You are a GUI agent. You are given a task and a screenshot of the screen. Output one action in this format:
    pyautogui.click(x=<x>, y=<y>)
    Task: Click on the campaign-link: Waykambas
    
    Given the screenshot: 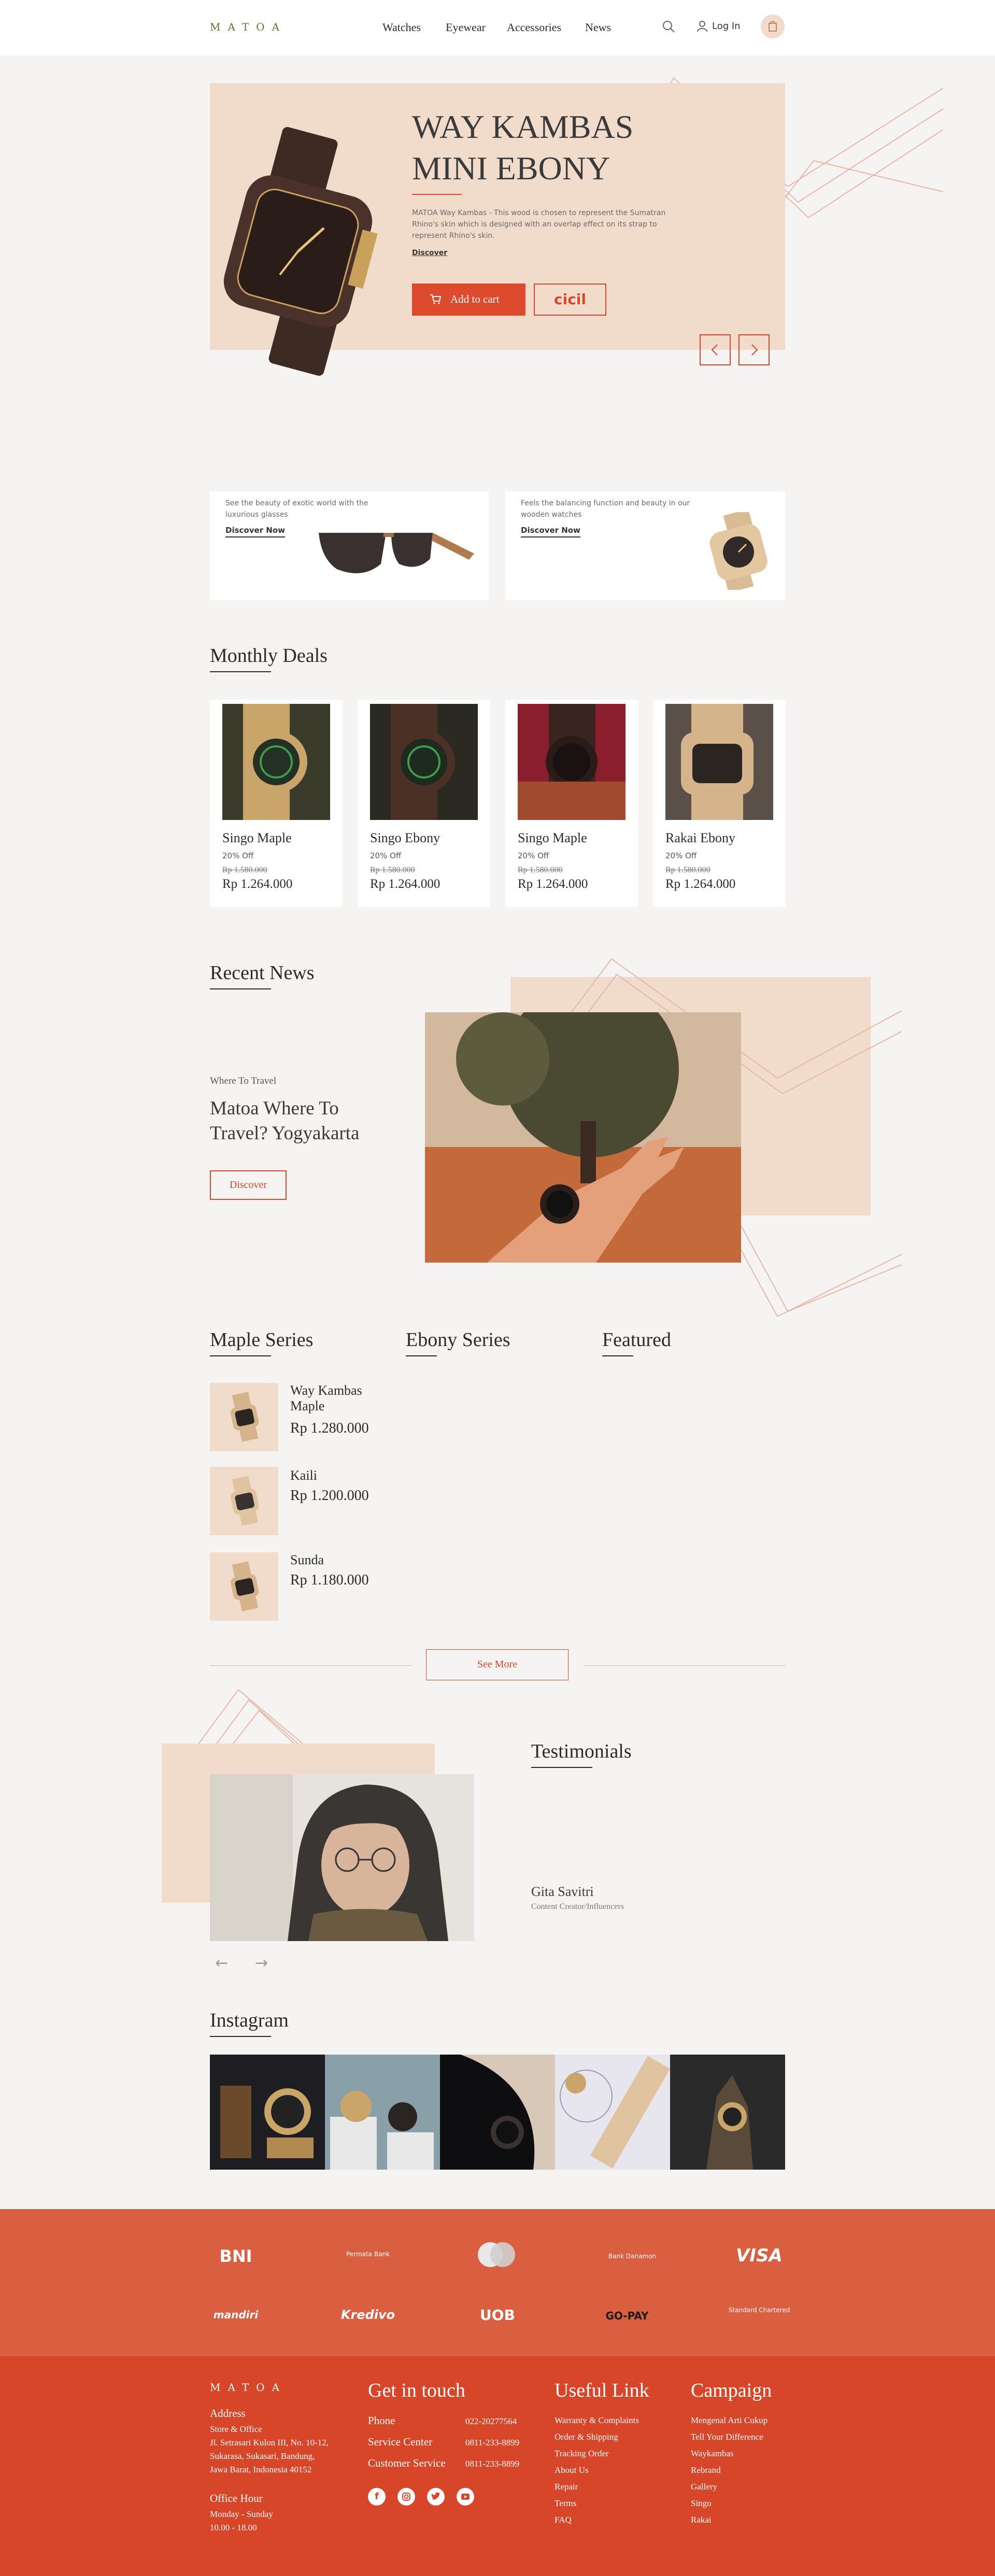 What is the action you would take?
    pyautogui.click(x=729, y=2453)
    